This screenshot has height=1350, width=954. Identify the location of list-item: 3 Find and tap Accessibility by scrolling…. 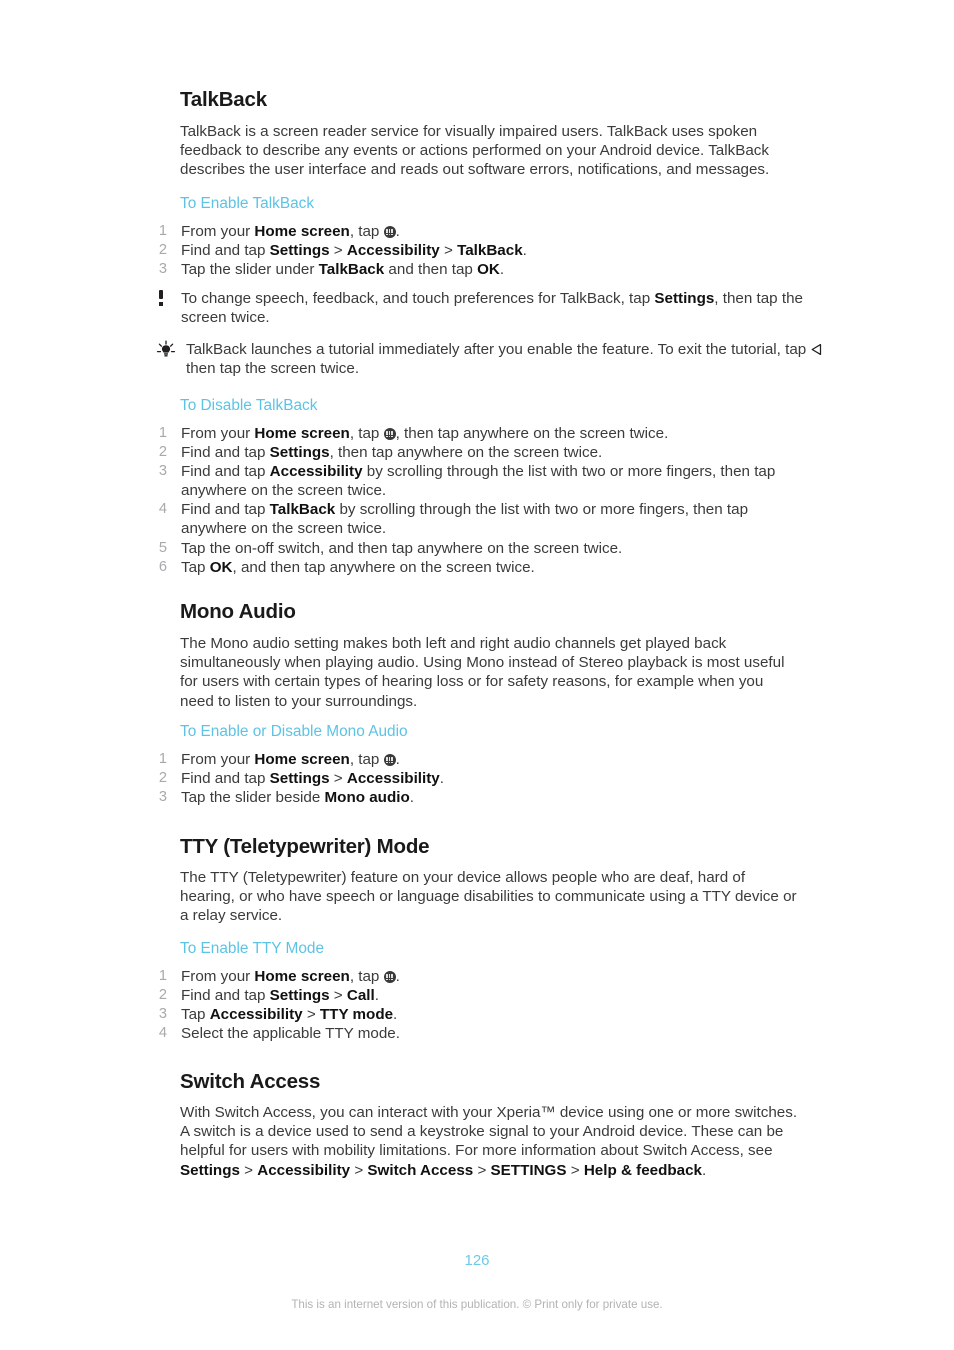
(475, 481).